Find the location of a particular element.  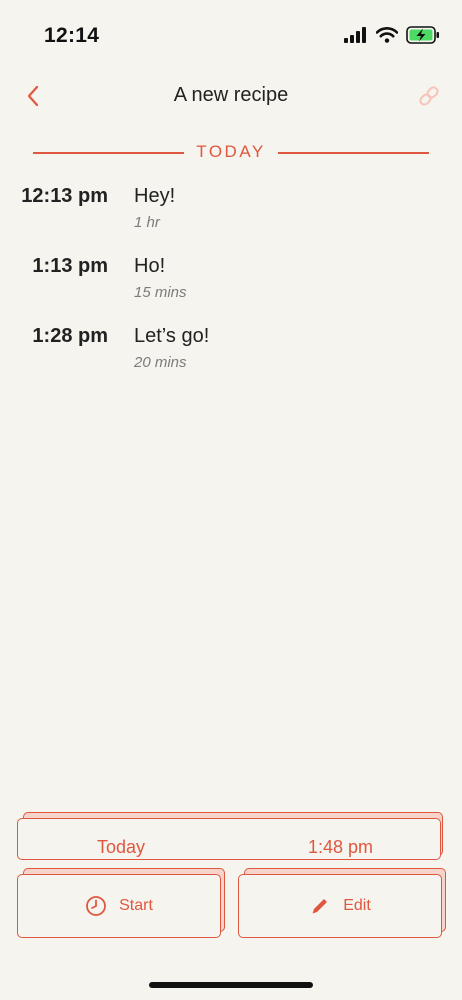

wifi-icon is located at coordinates (387, 35).